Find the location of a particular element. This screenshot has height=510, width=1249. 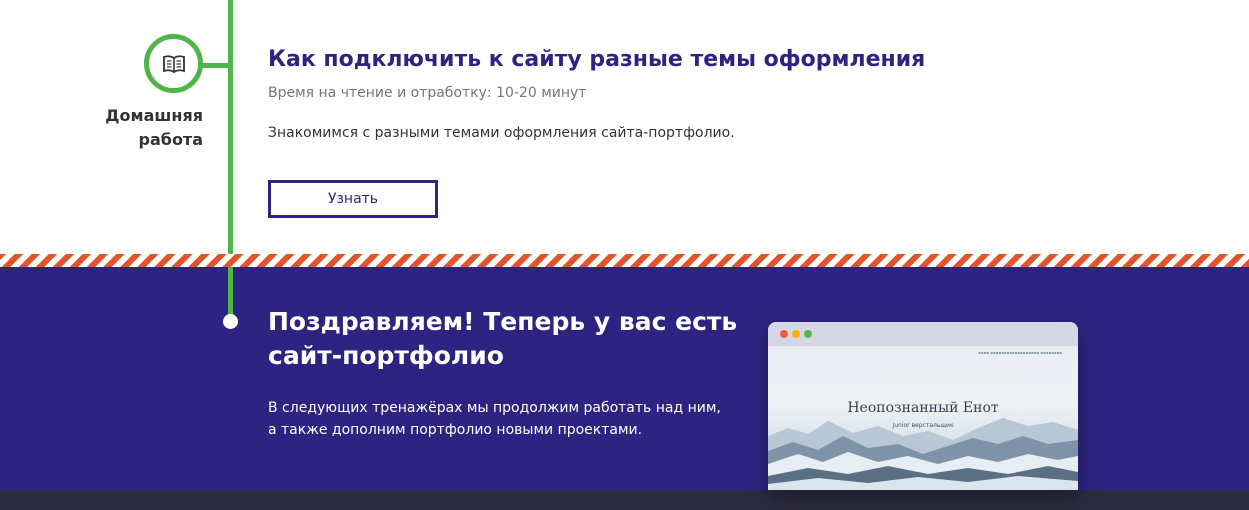

open-book-icon is located at coordinates (174, 64).